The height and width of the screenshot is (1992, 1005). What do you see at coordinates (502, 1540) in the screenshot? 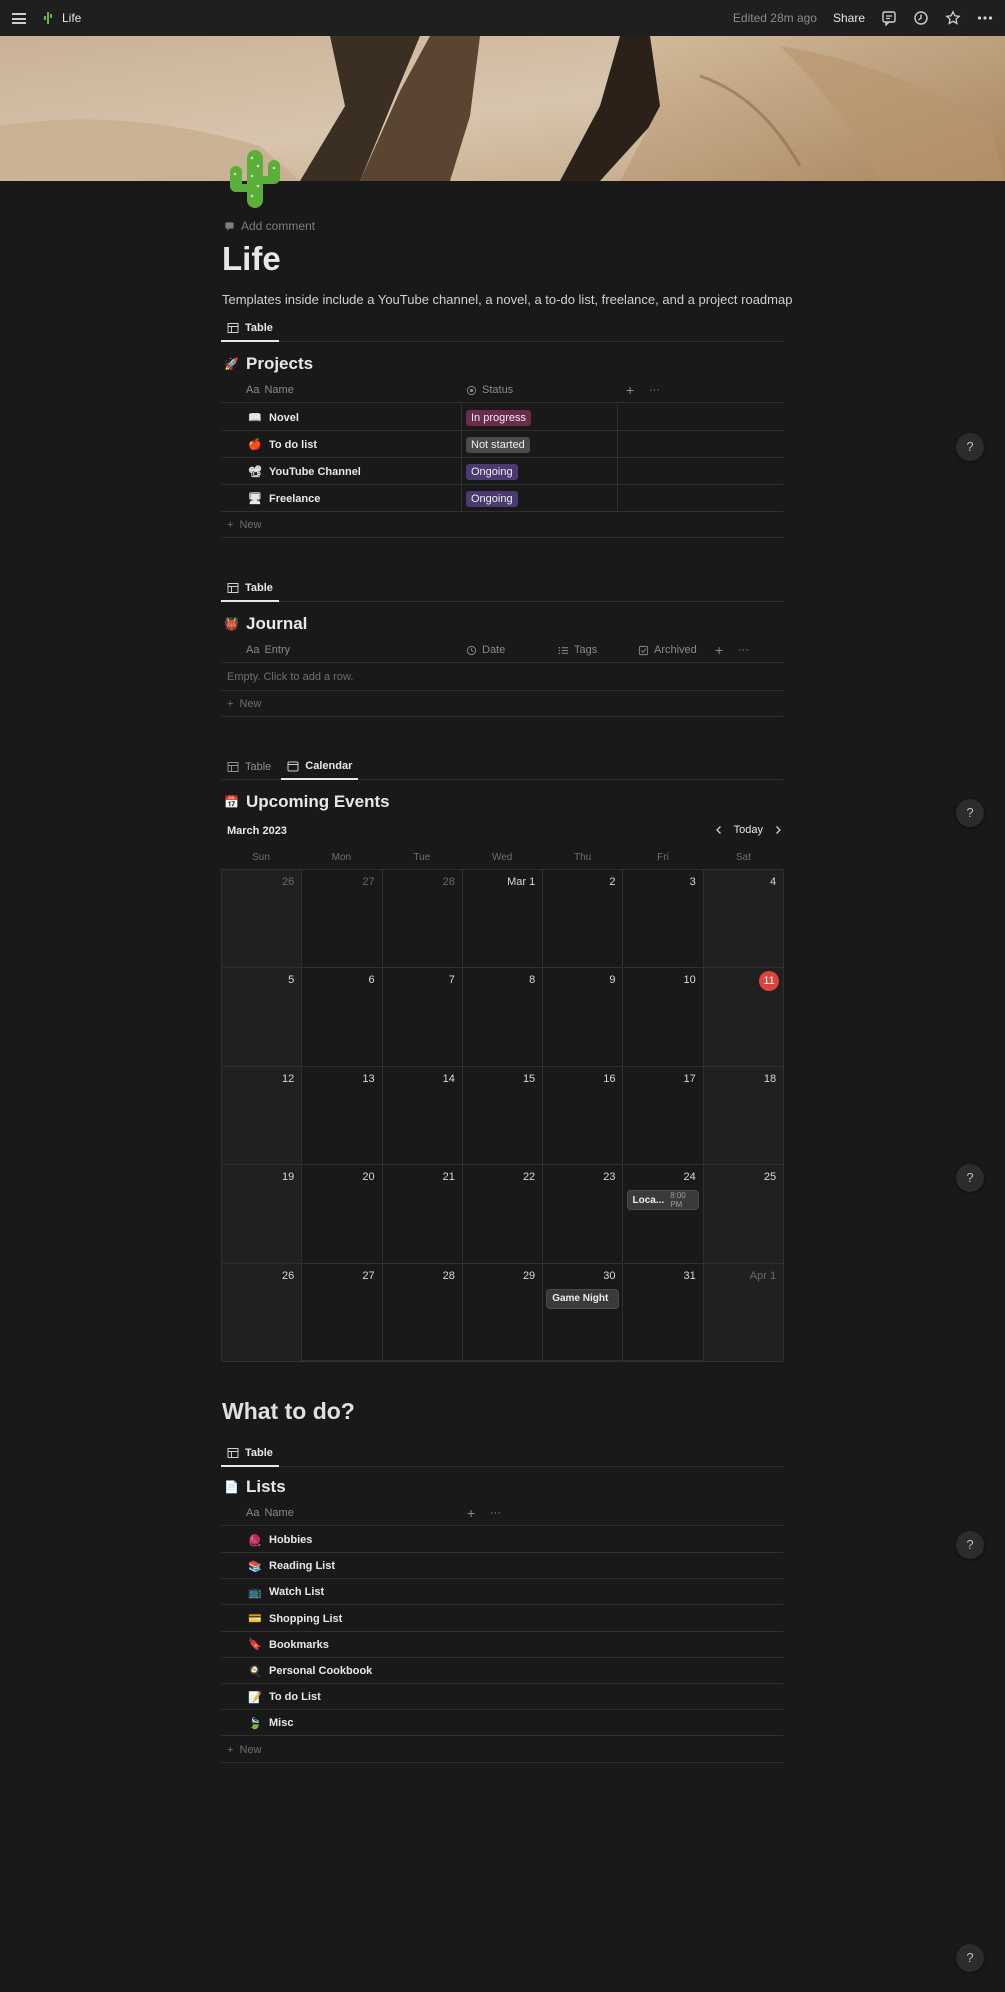
I see `table-row: 🧶 Hobbies` at bounding box center [502, 1540].